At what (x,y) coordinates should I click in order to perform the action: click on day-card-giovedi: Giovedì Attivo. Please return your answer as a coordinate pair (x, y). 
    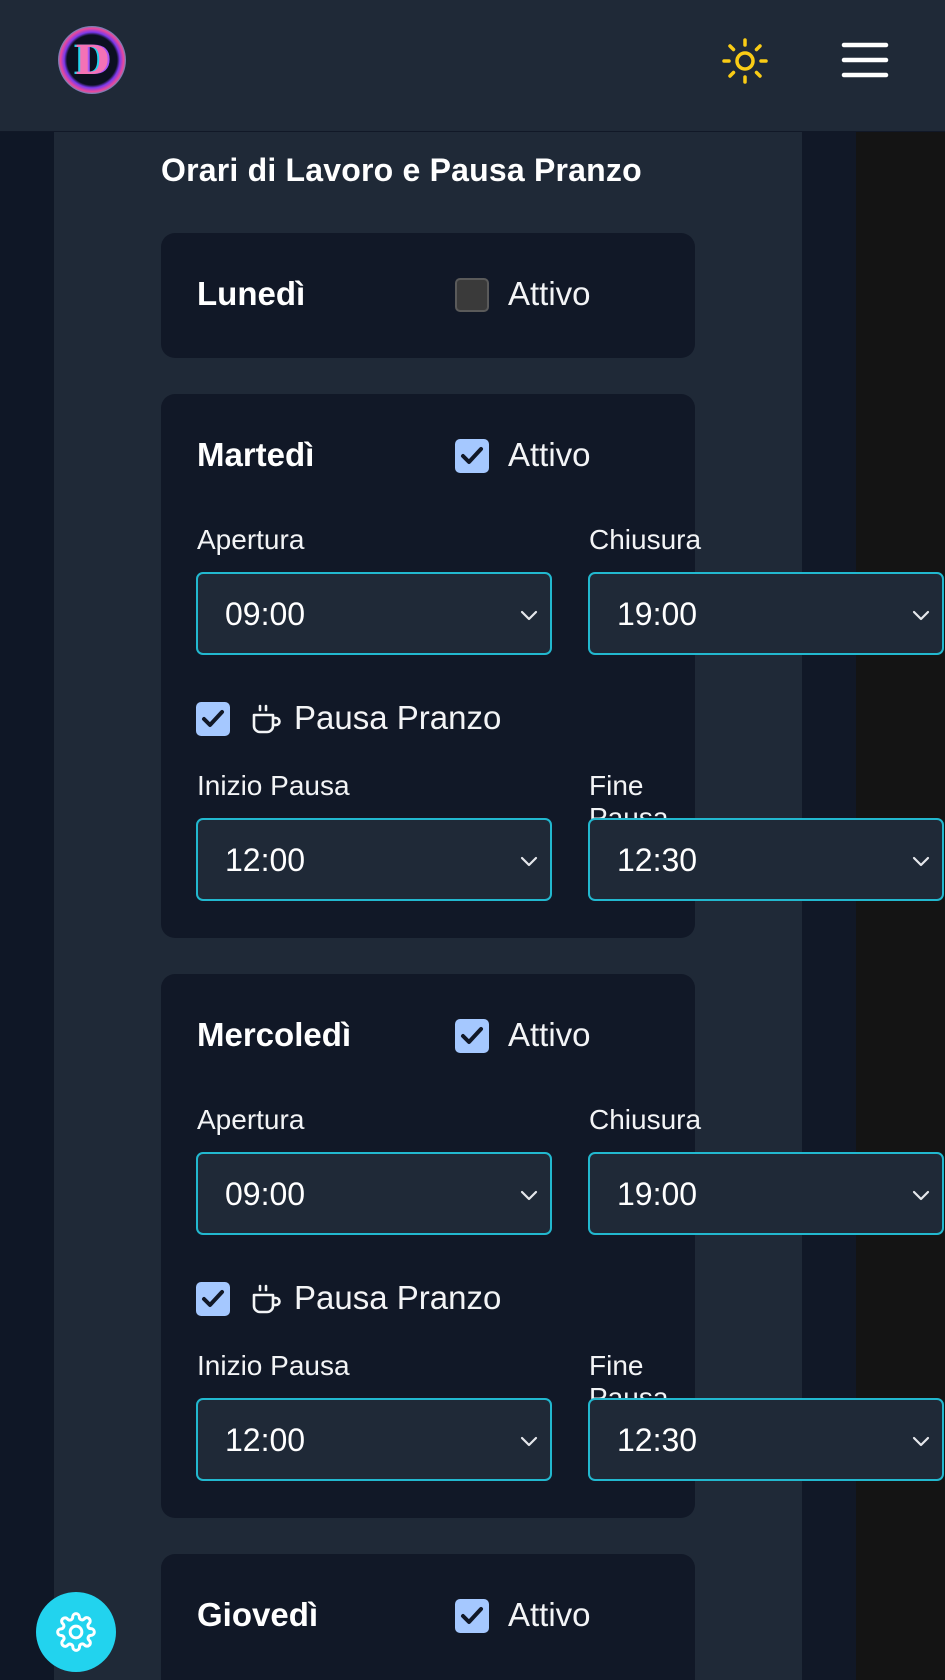
    Looking at the image, I should click on (428, 1617).